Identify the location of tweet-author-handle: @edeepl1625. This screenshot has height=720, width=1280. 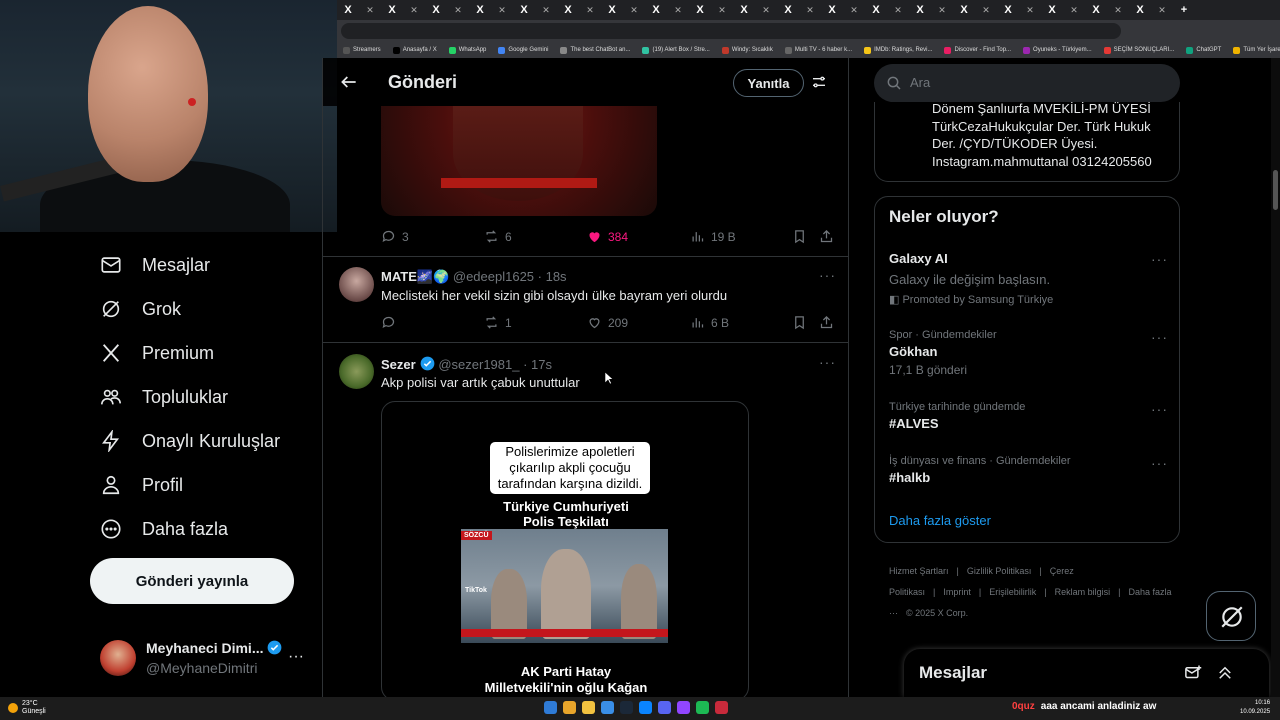
(493, 276).